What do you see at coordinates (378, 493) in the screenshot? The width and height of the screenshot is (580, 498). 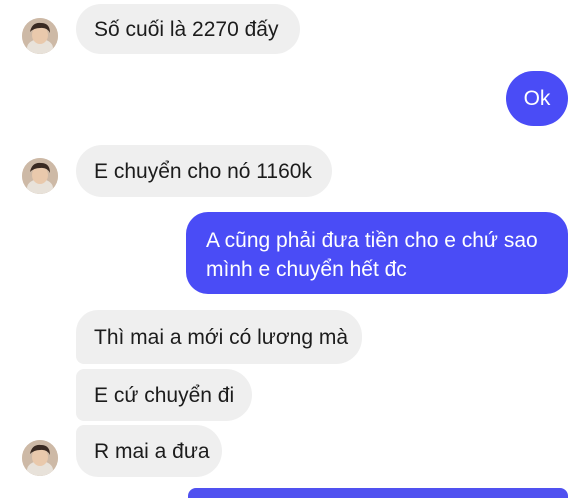 I see `message-bubble-outgoing-partial` at bounding box center [378, 493].